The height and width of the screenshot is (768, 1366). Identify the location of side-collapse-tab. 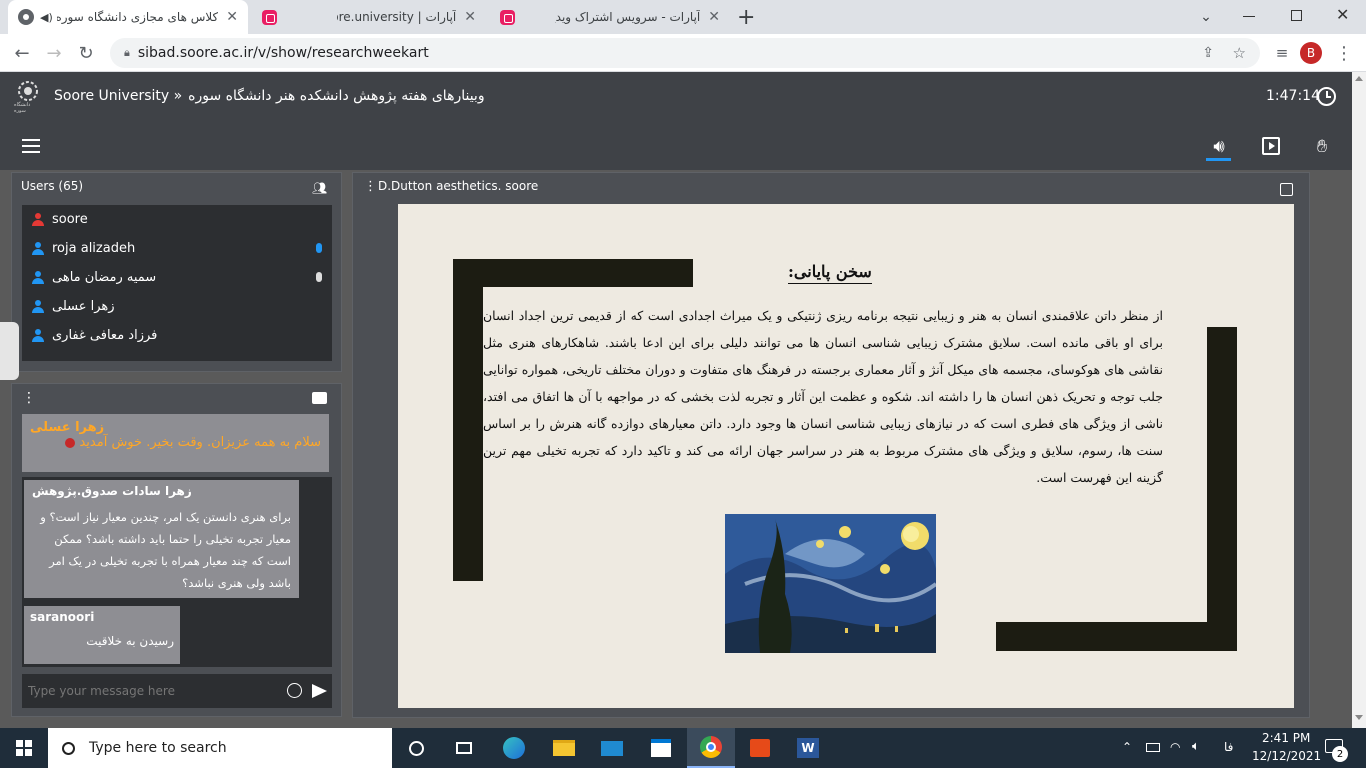
(9, 351).